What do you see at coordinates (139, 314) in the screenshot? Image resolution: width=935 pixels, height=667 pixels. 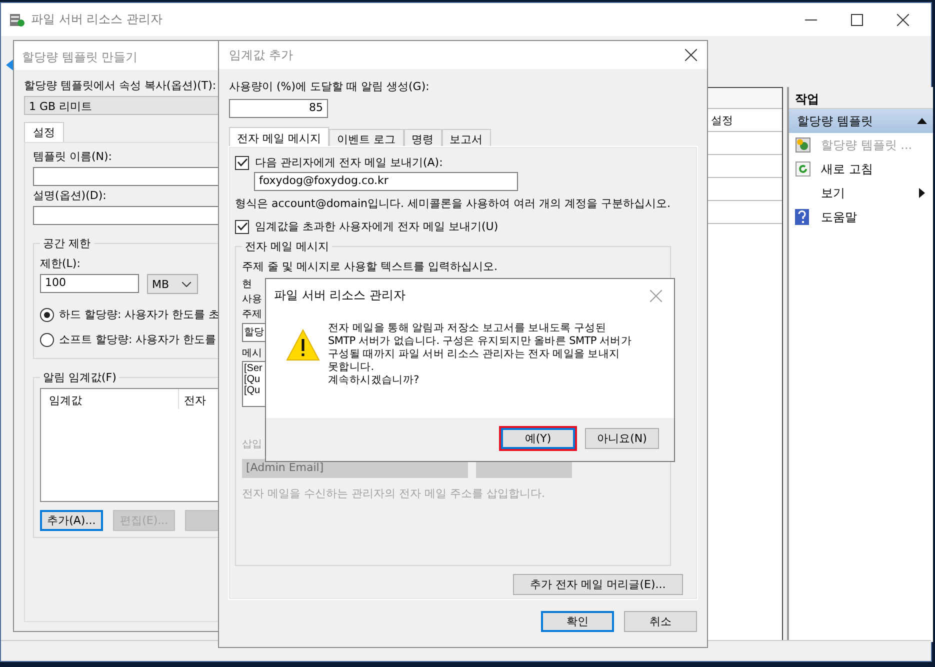 I see `option-label: 하드 할당량: 사용자가 한도를 초` at bounding box center [139, 314].